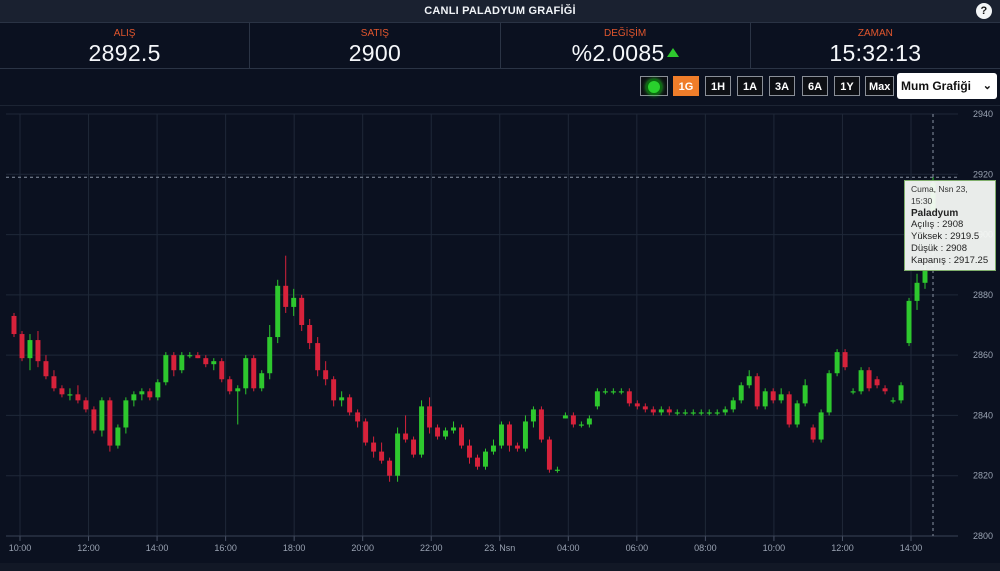  Describe the element at coordinates (625, 33) in the screenshot. I see `stat-change-label: DEĞİŞİM` at that location.